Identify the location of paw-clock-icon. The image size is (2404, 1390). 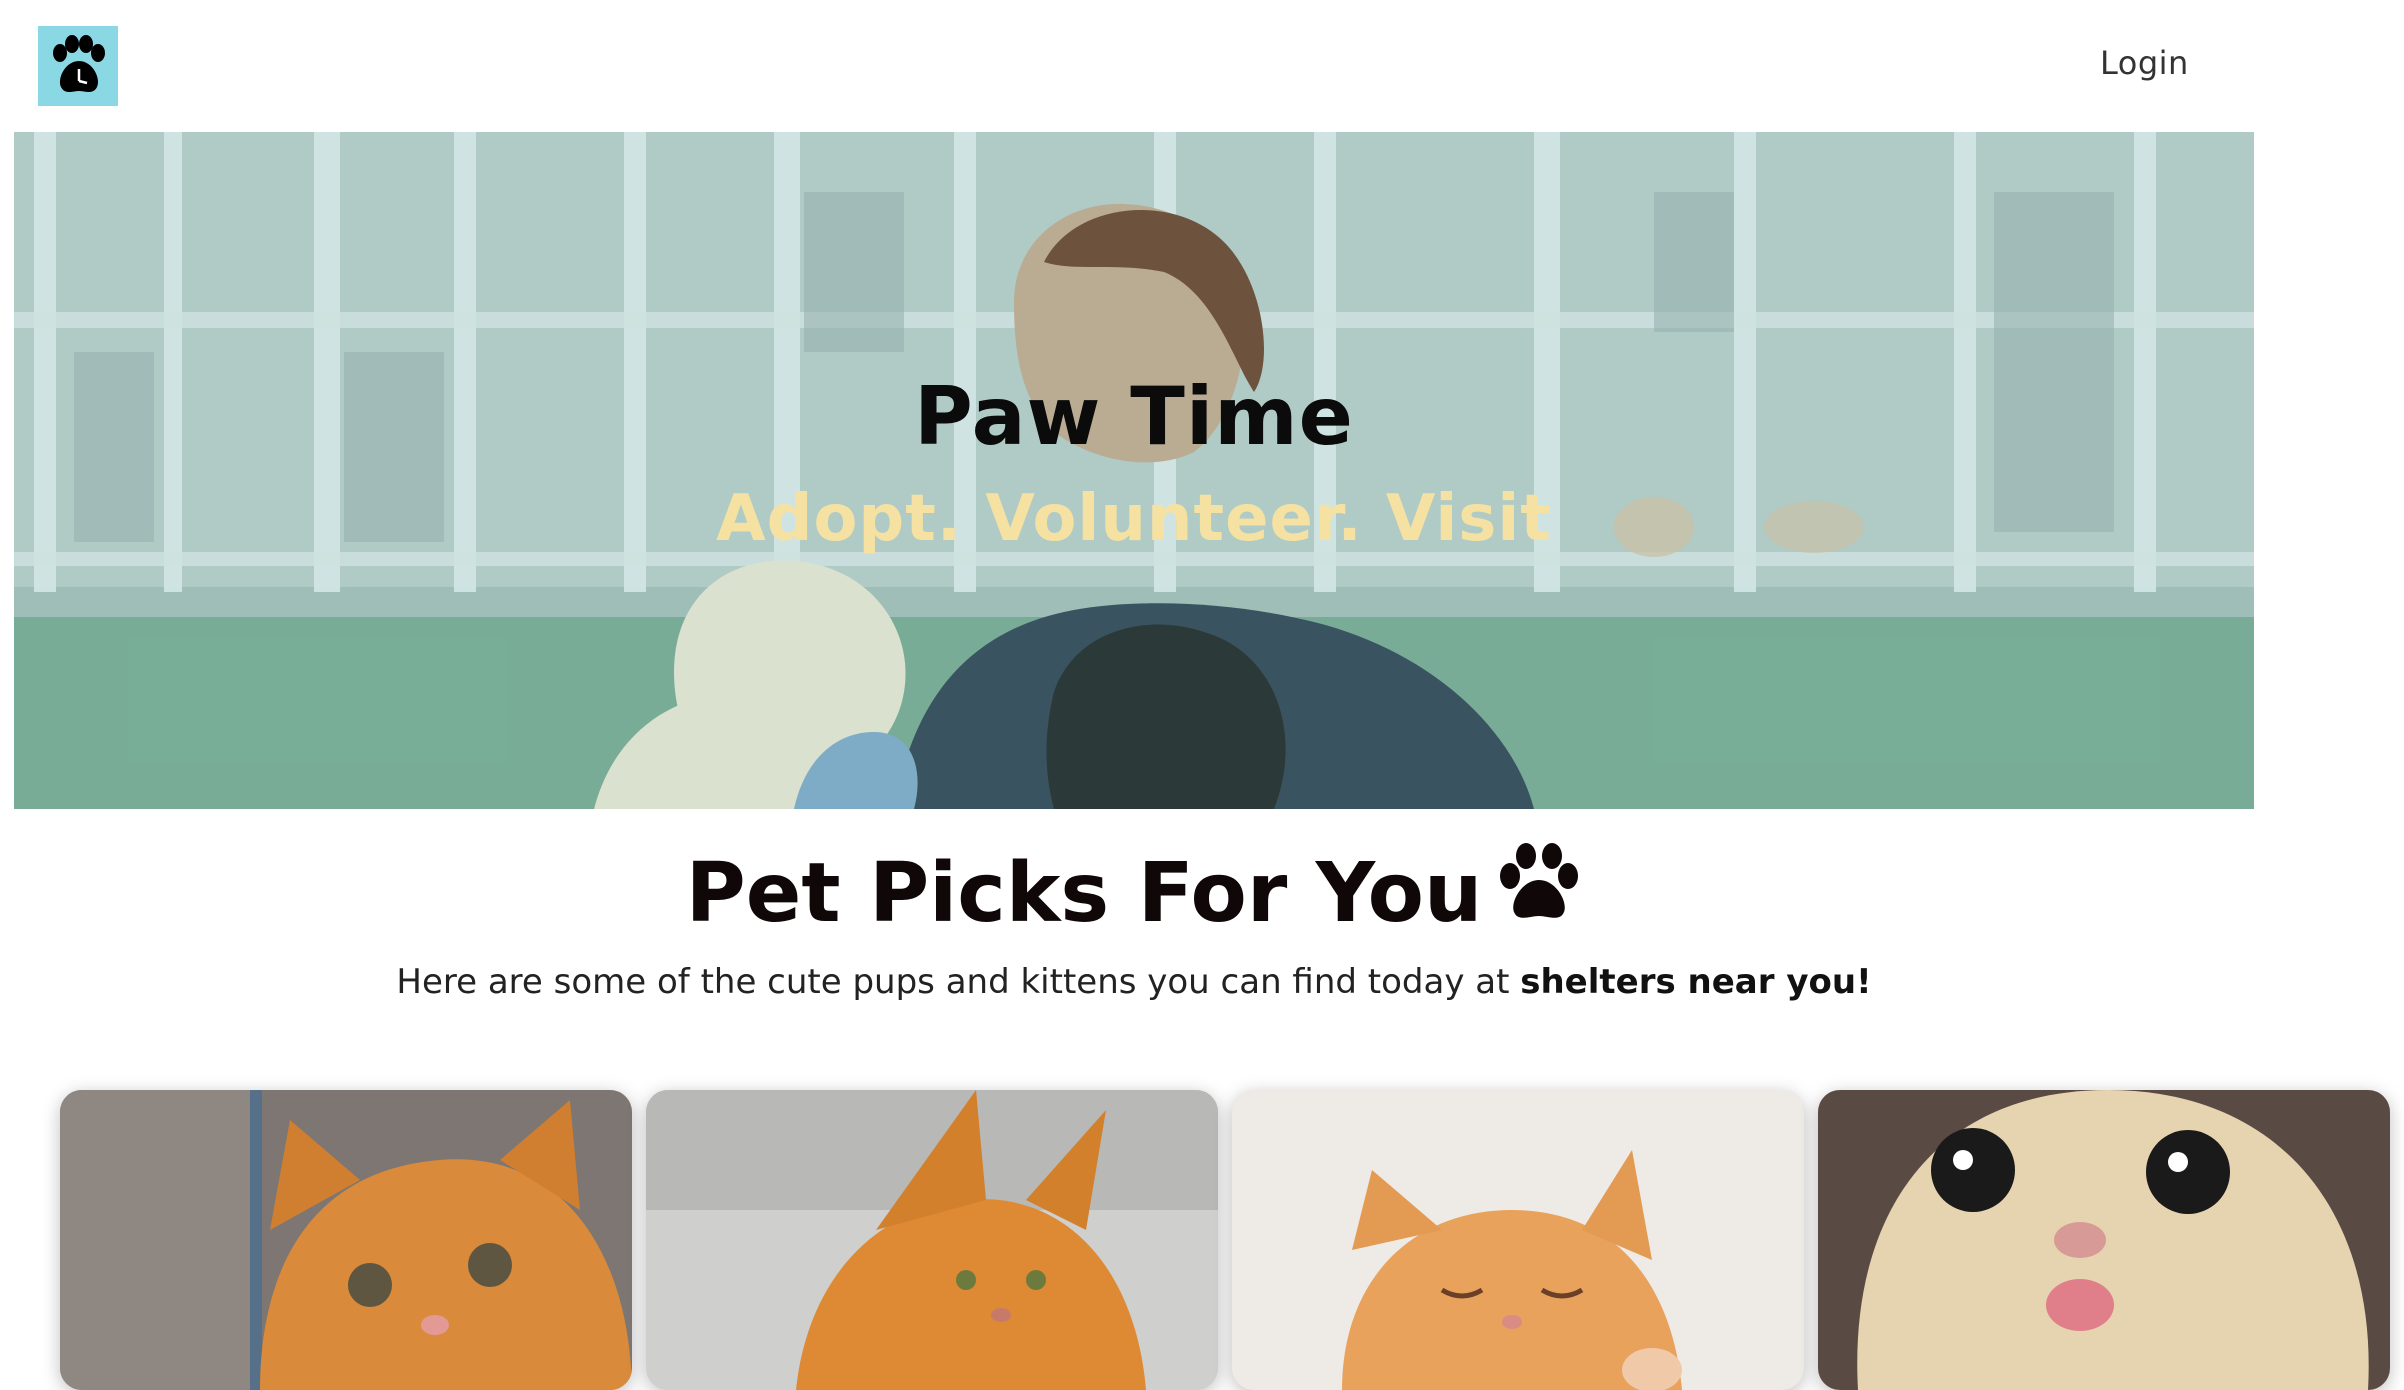
(78, 66).